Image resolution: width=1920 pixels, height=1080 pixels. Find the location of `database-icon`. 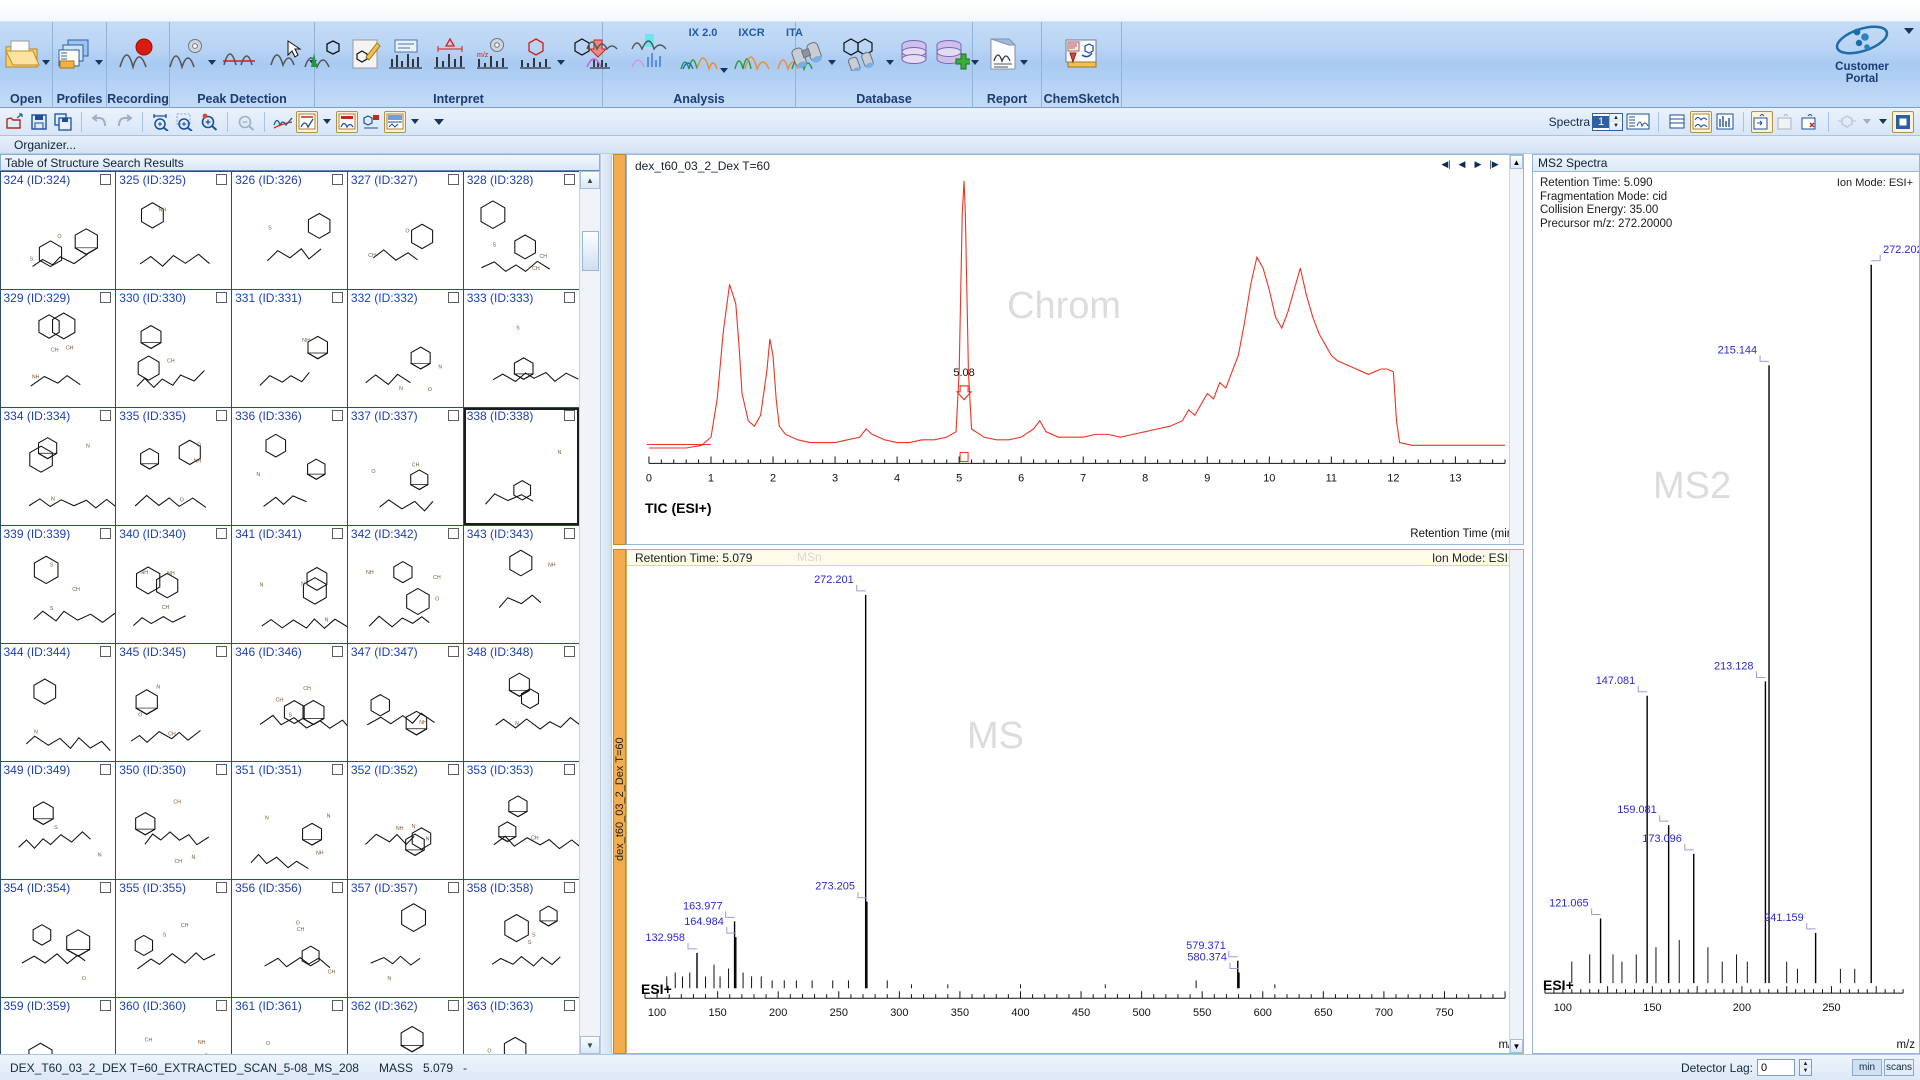

database-icon is located at coordinates (914, 54).